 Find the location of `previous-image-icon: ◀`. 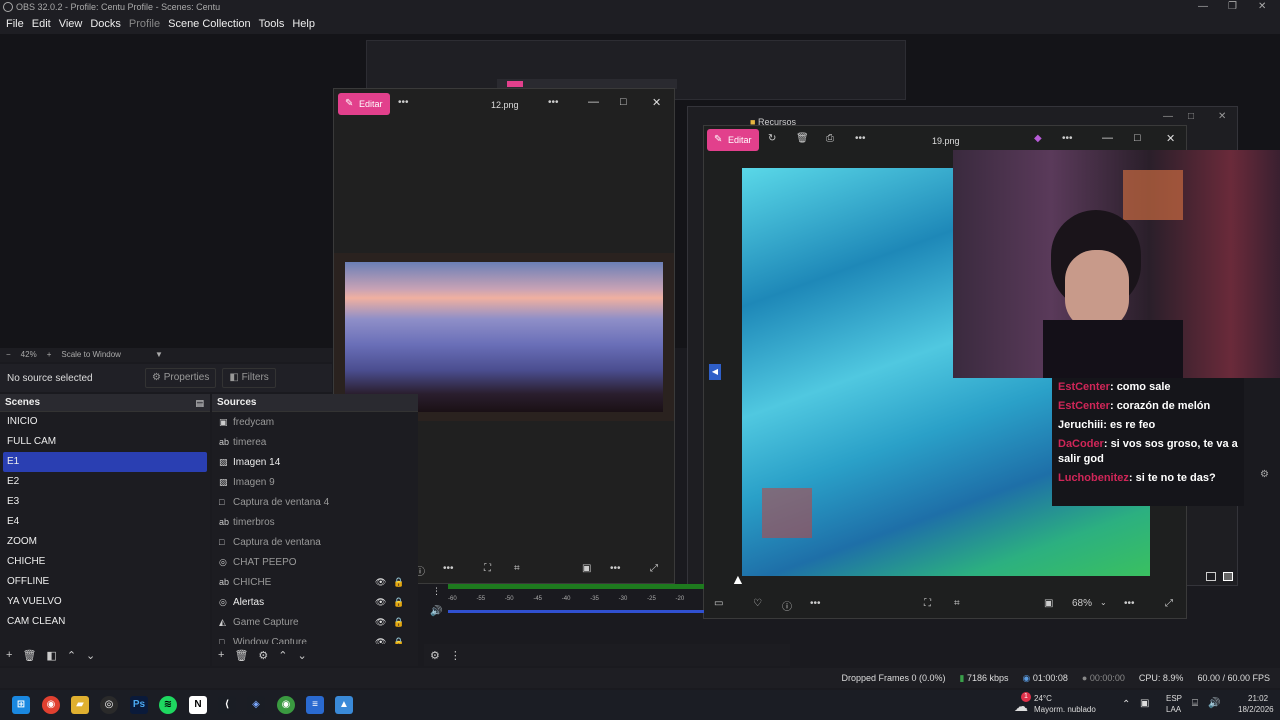

previous-image-icon: ◀ is located at coordinates (715, 372).